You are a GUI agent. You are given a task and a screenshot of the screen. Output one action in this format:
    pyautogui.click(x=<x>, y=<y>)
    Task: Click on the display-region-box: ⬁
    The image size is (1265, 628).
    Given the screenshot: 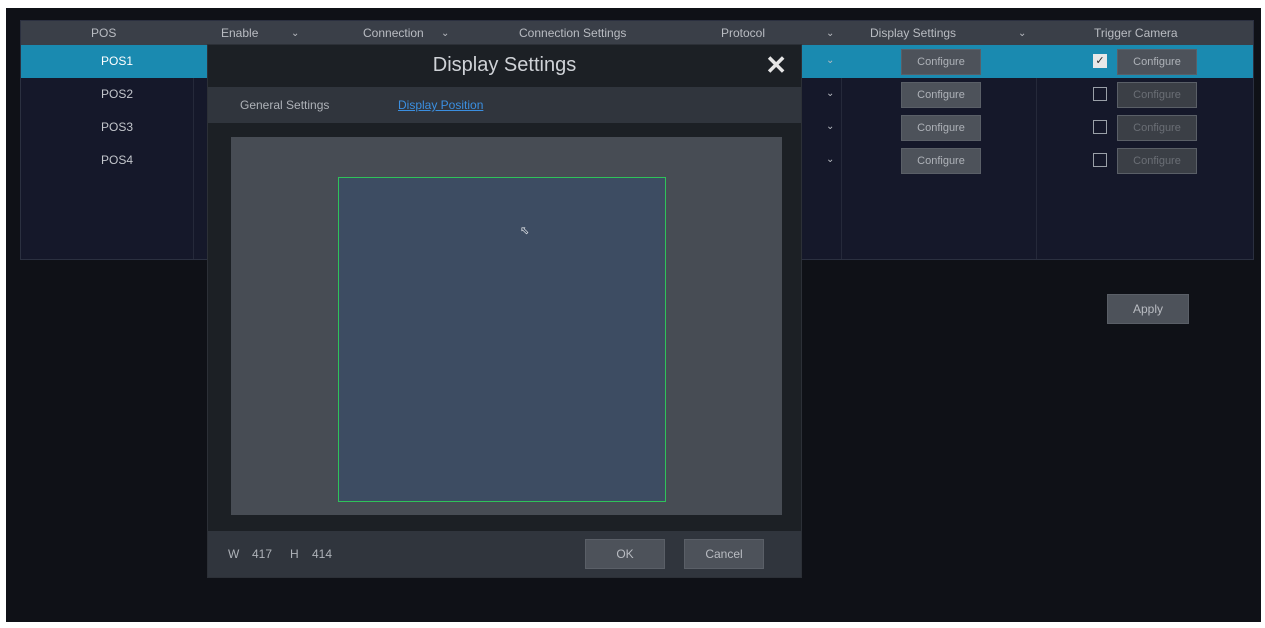 What is the action you would take?
    pyautogui.click(x=502, y=339)
    